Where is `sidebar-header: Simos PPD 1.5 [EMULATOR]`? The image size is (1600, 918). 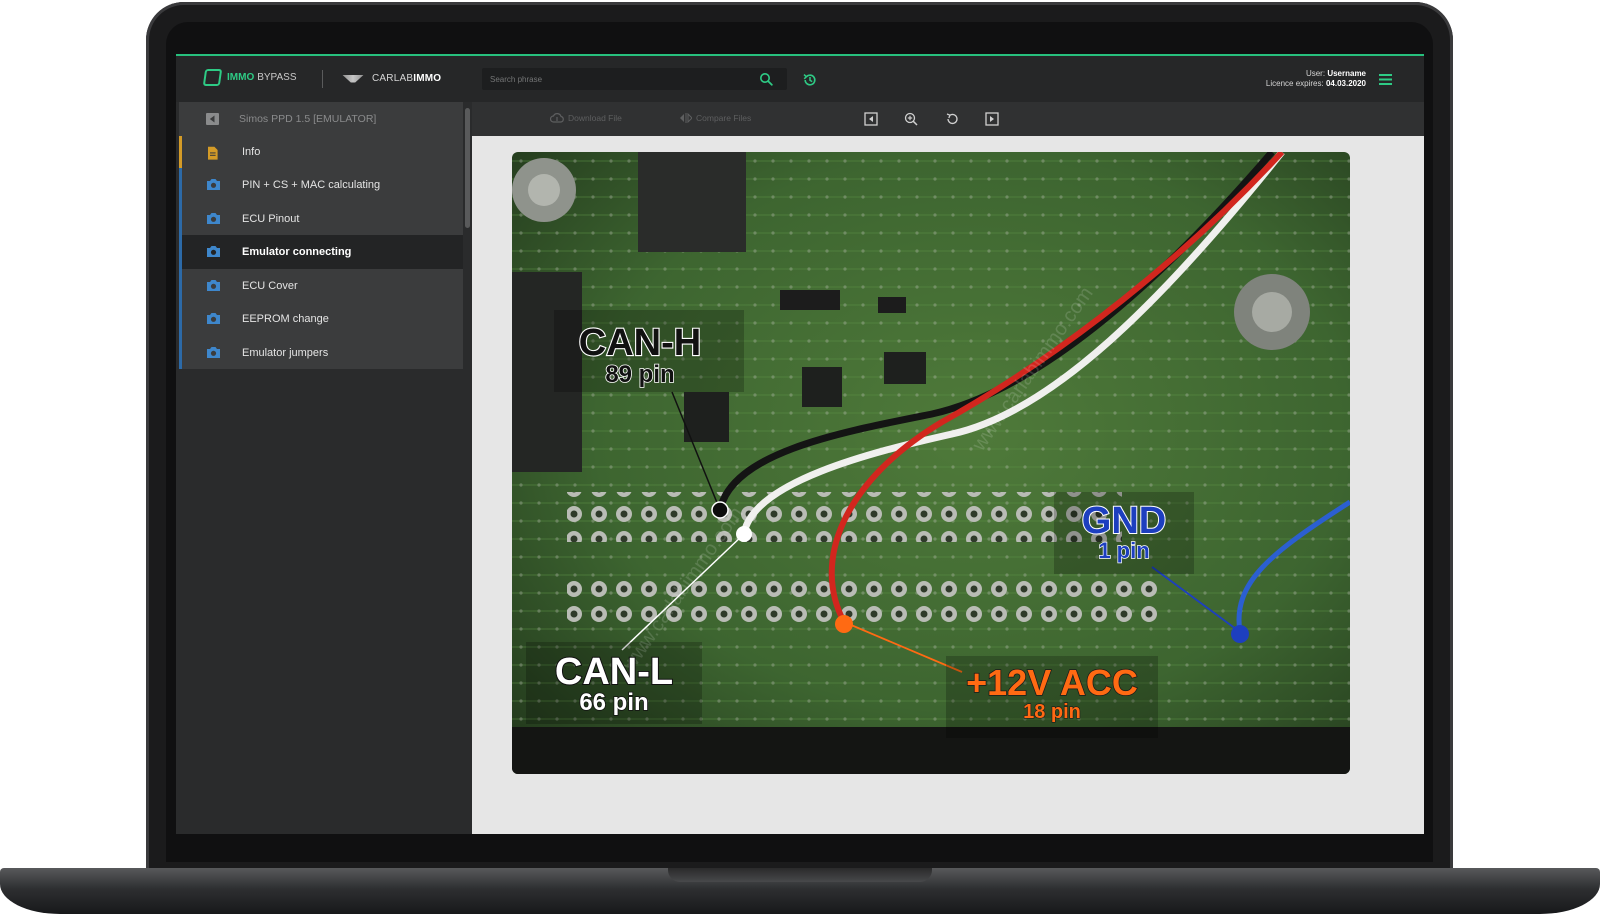
sidebar-header: Simos PPD 1.5 [EMULATOR] is located at coordinates (321, 119).